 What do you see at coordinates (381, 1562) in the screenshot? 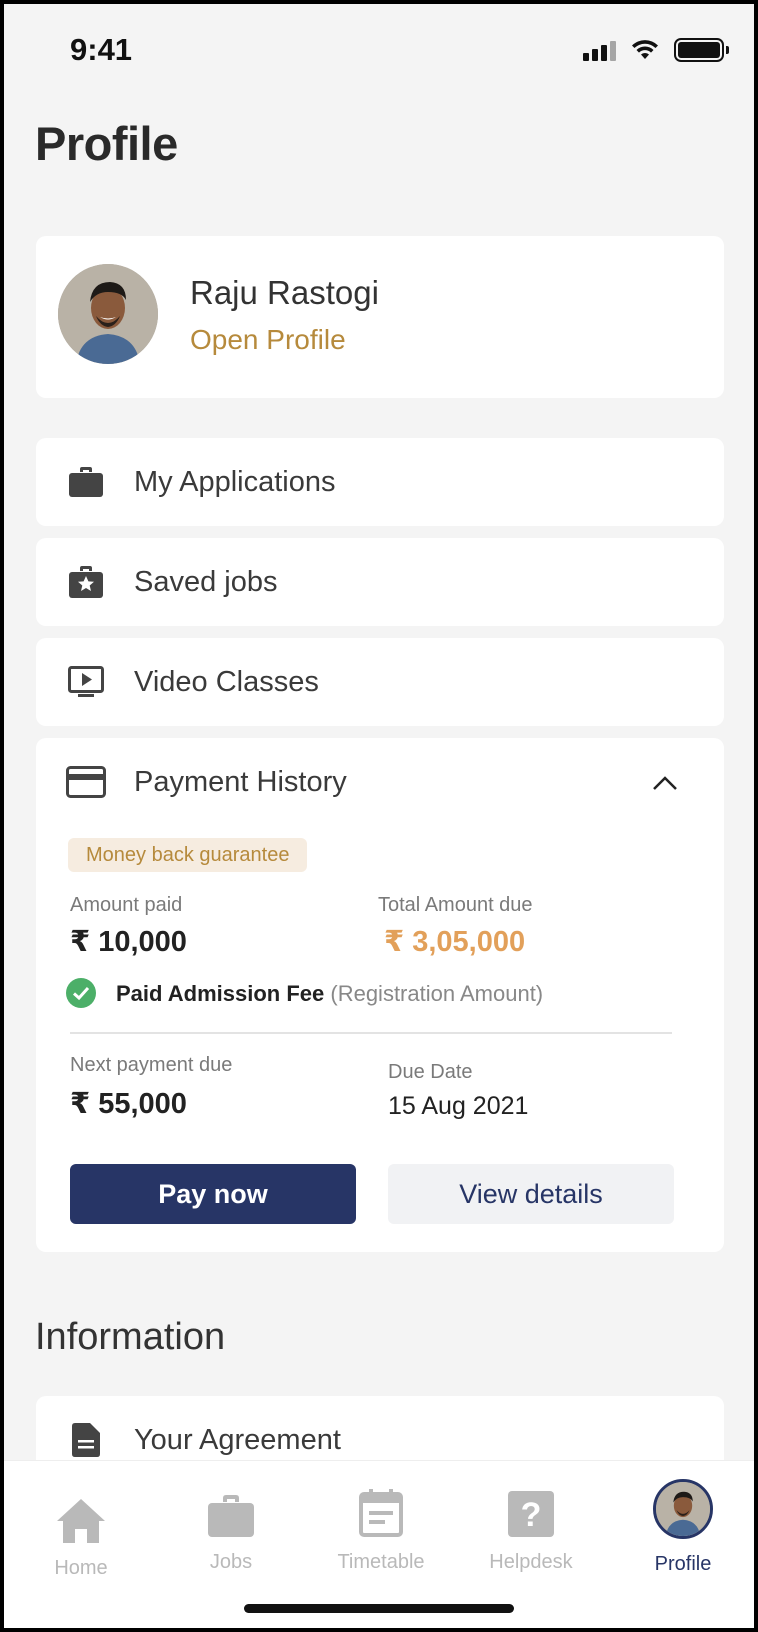
I see `tab-label-timetable: Timetable` at bounding box center [381, 1562].